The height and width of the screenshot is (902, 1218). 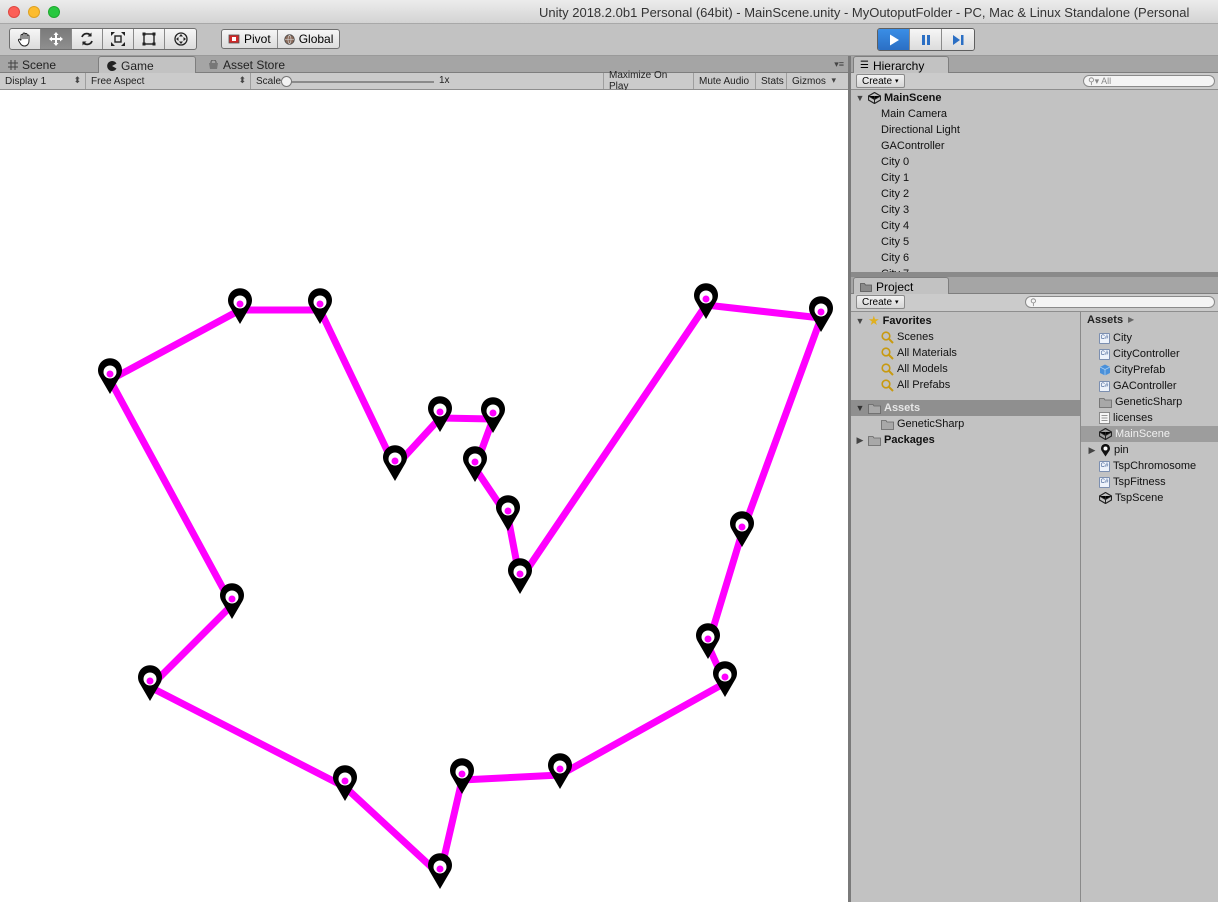 I want to click on tab-project: Project, so click(x=901, y=286).